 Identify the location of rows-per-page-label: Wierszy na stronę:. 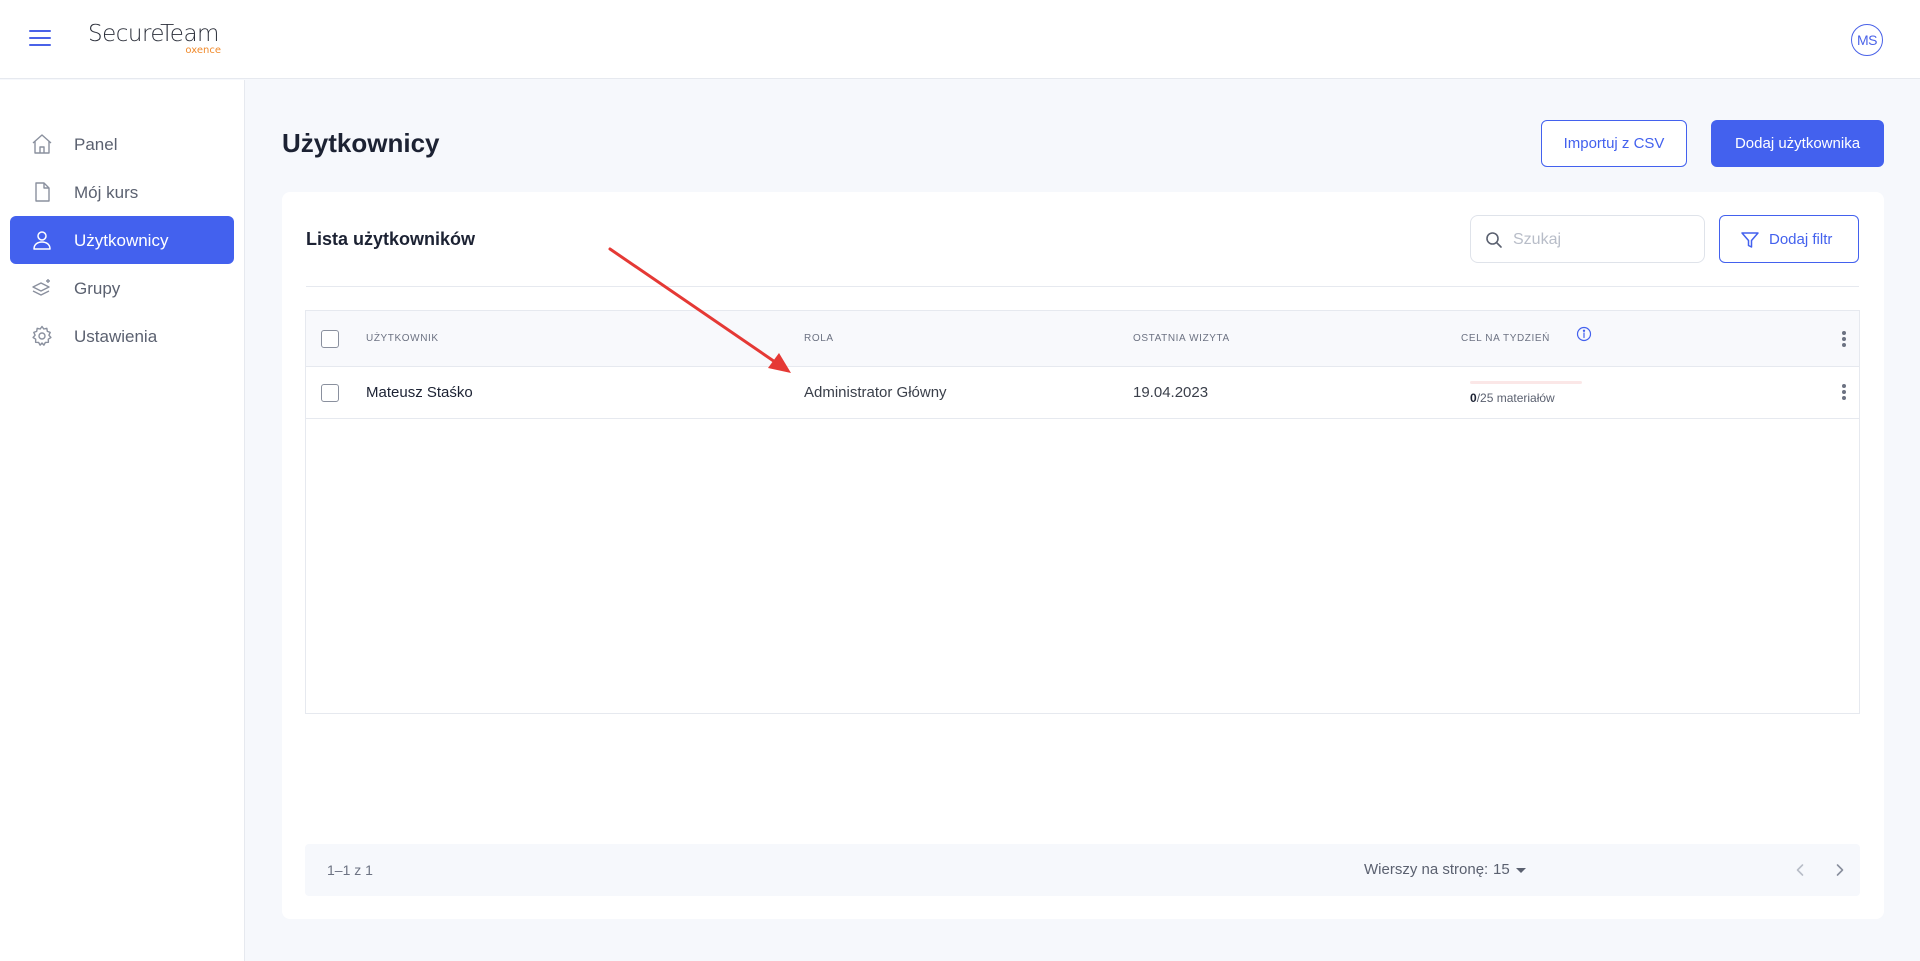
(1426, 869).